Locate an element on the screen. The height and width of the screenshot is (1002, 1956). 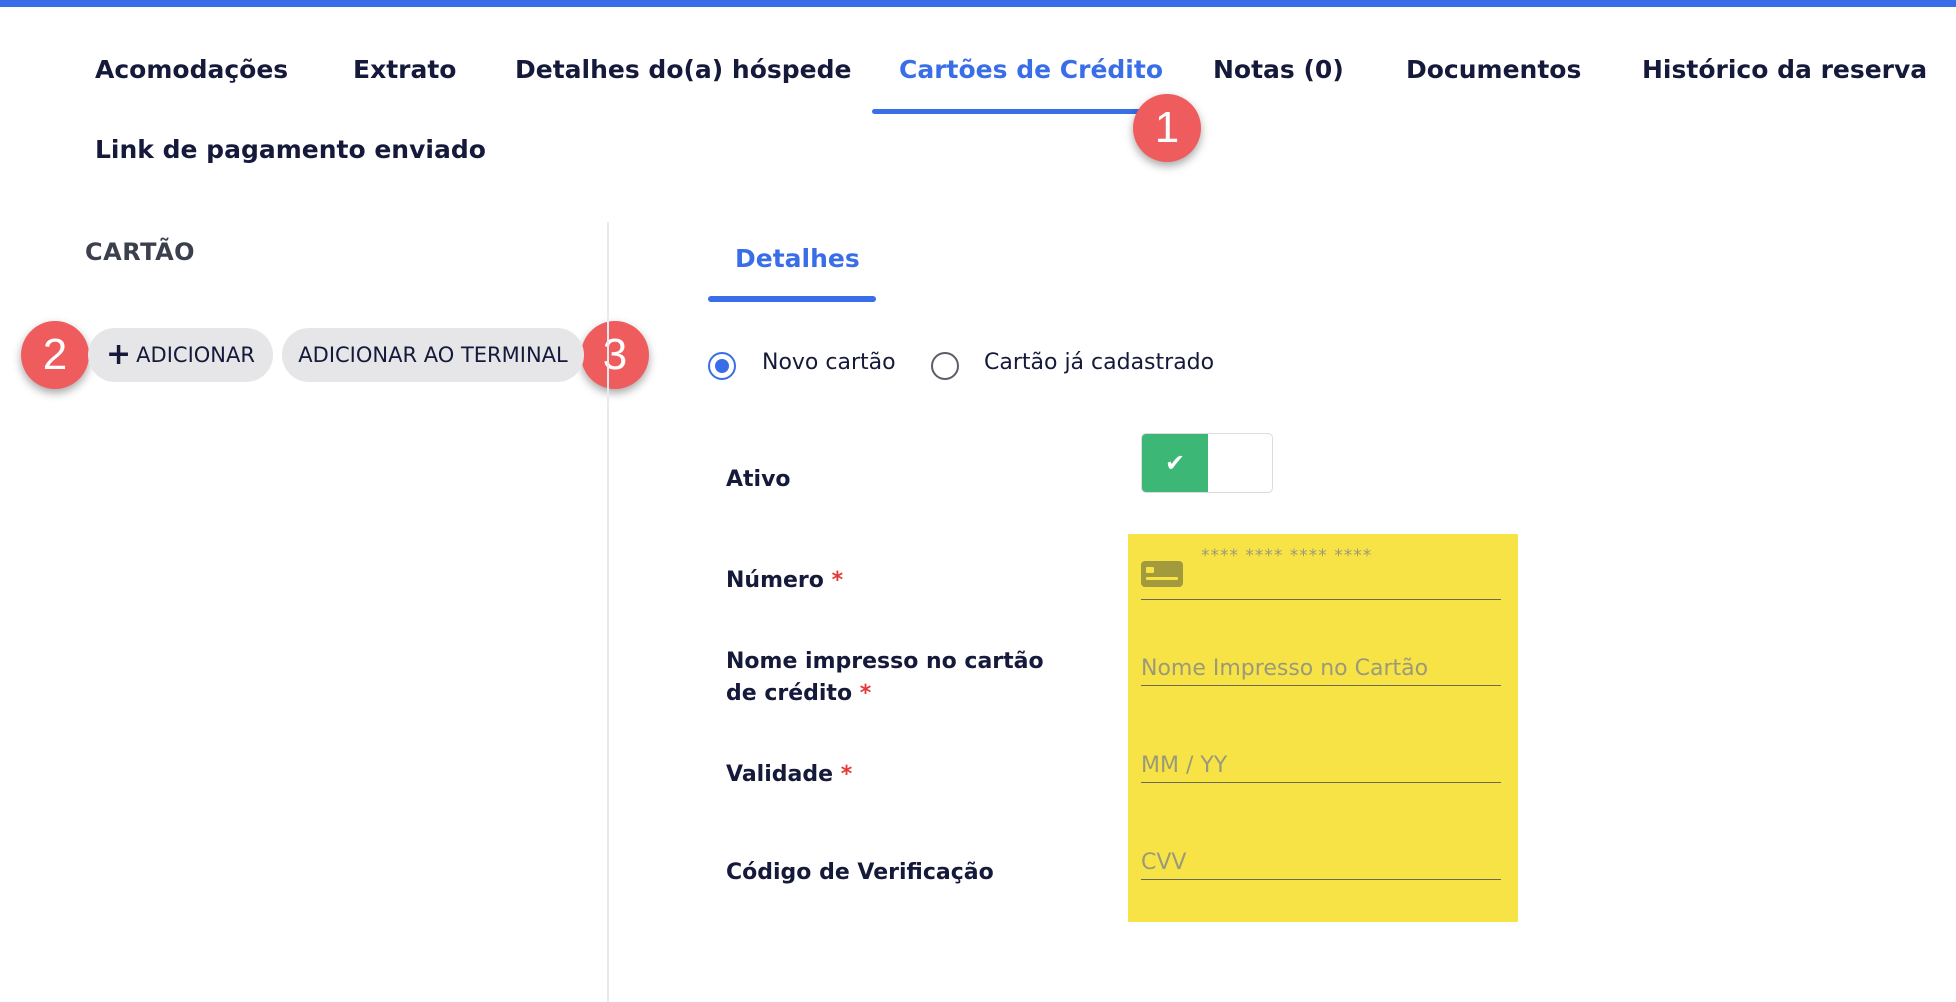
top-accent-bar is located at coordinates (978, 3).